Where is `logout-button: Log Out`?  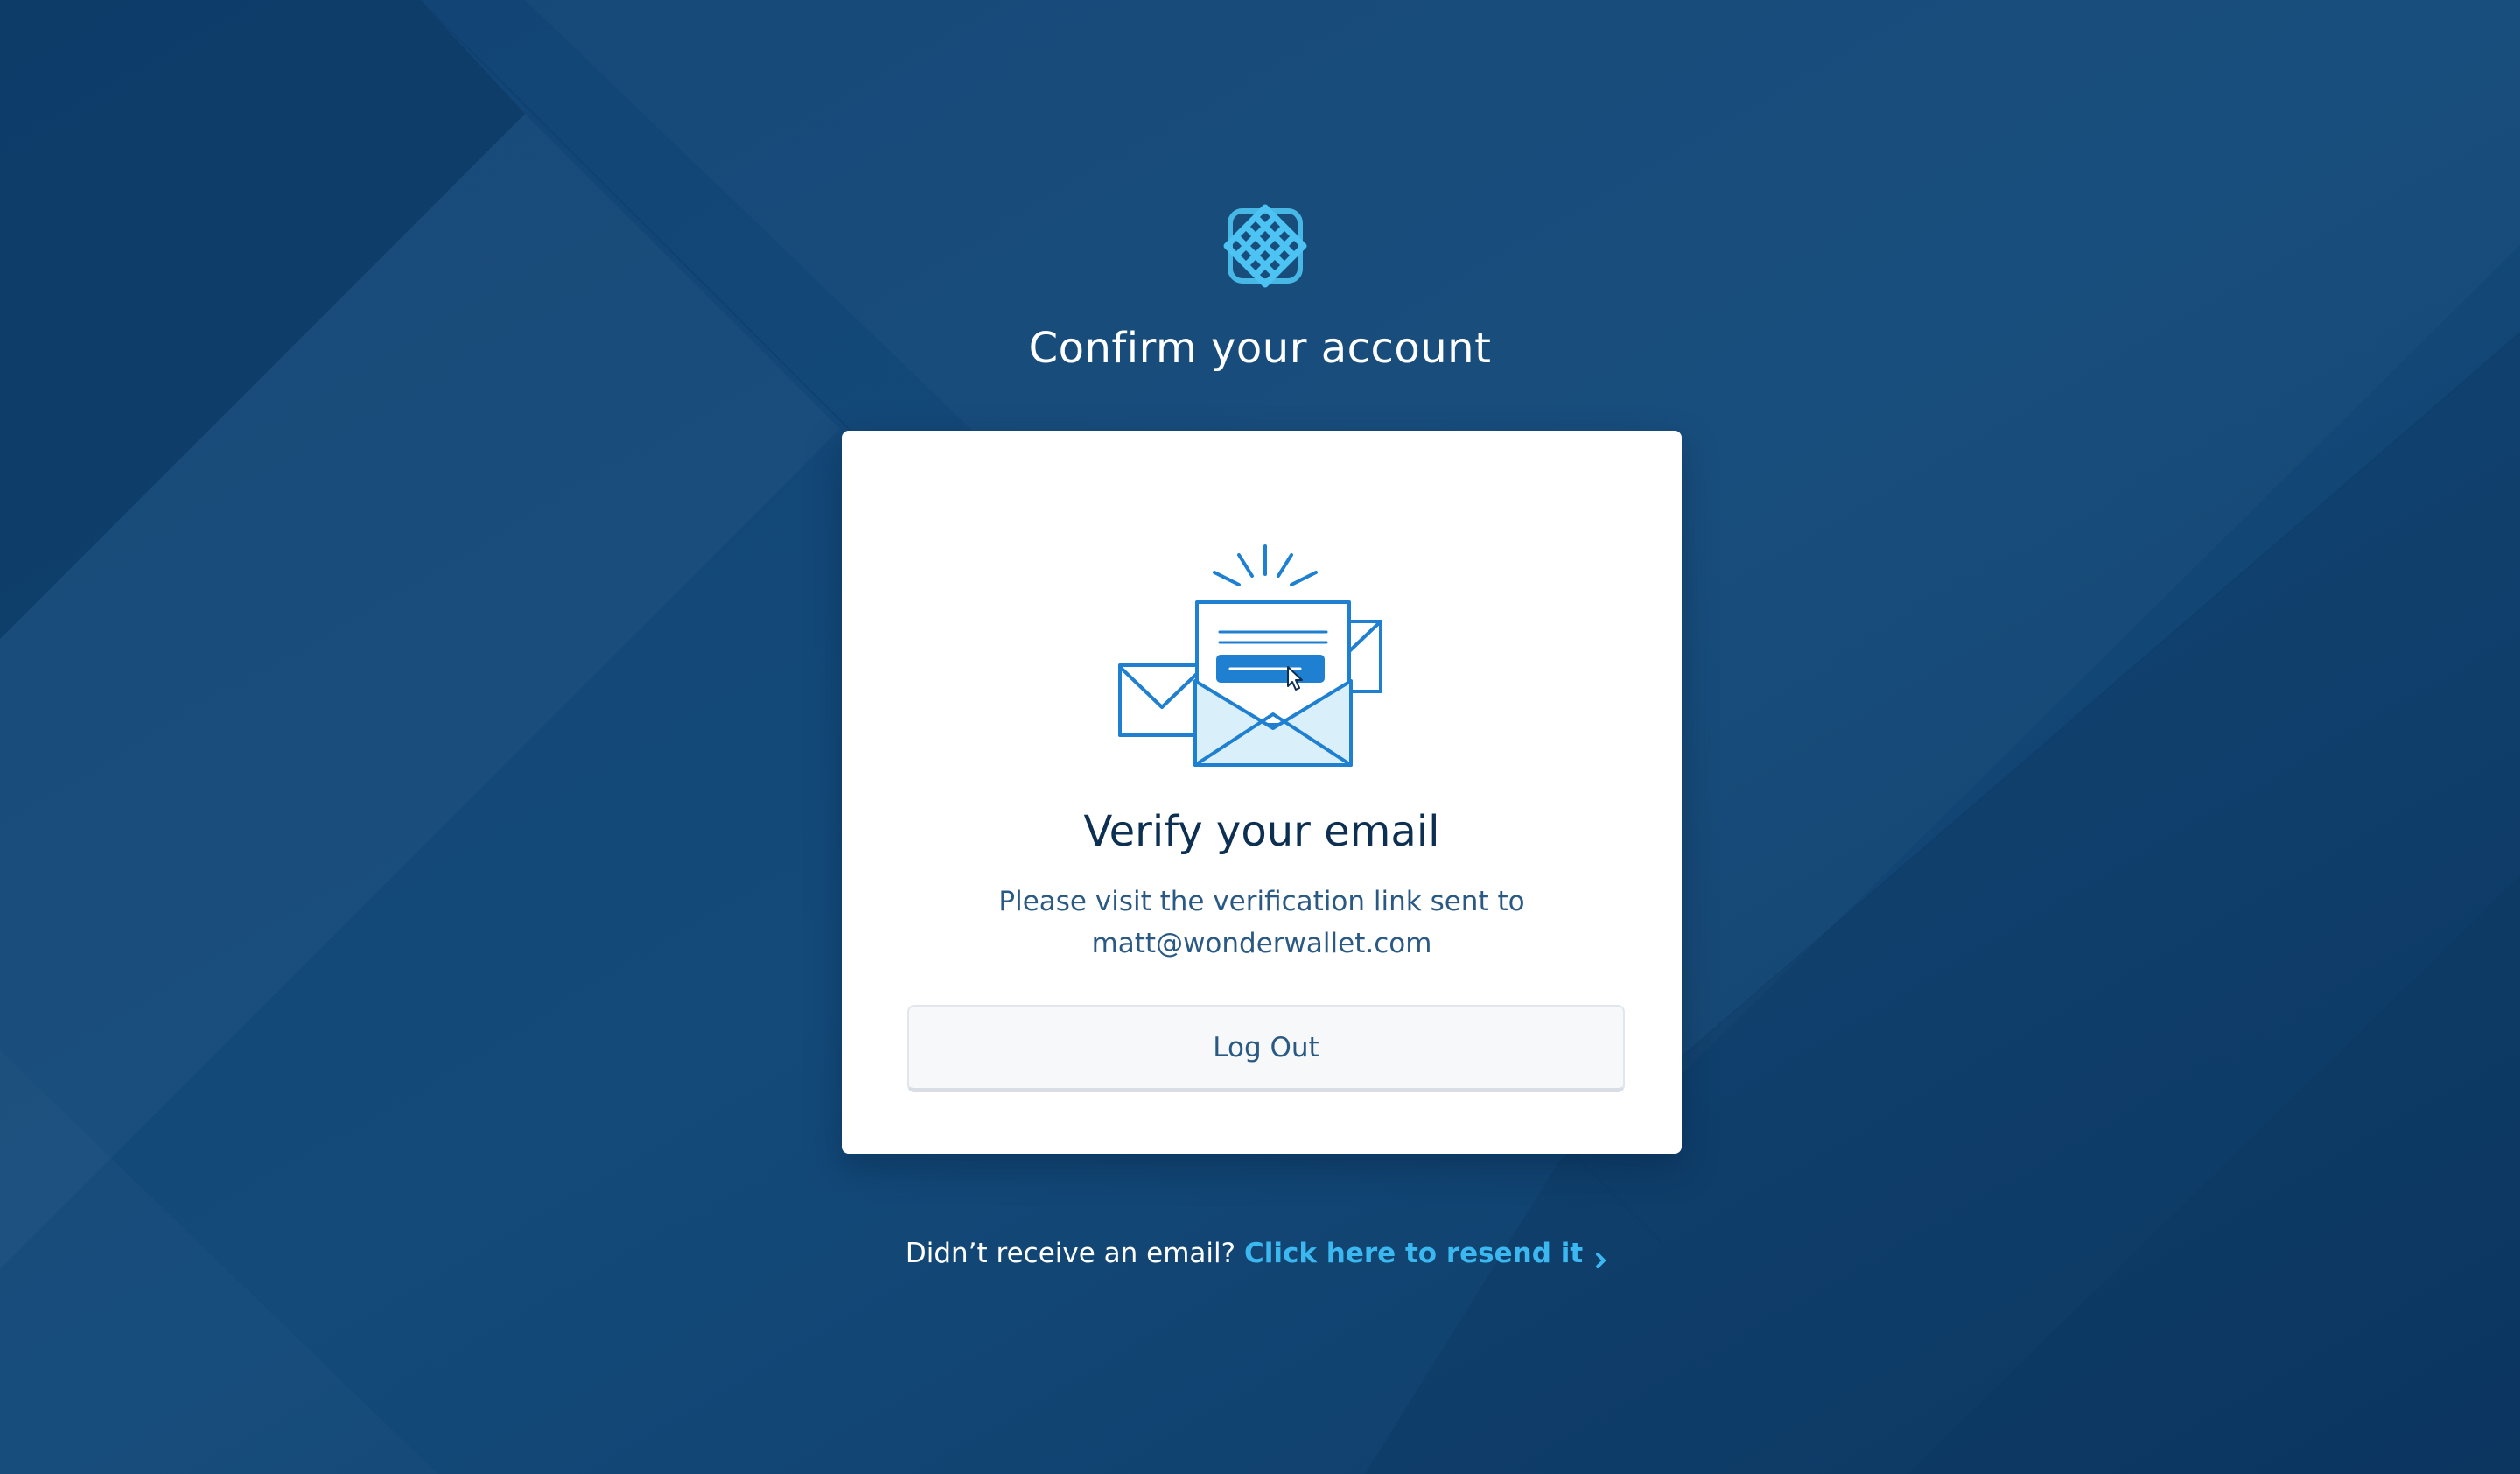
logout-button: Log Out is located at coordinates (1266, 1048).